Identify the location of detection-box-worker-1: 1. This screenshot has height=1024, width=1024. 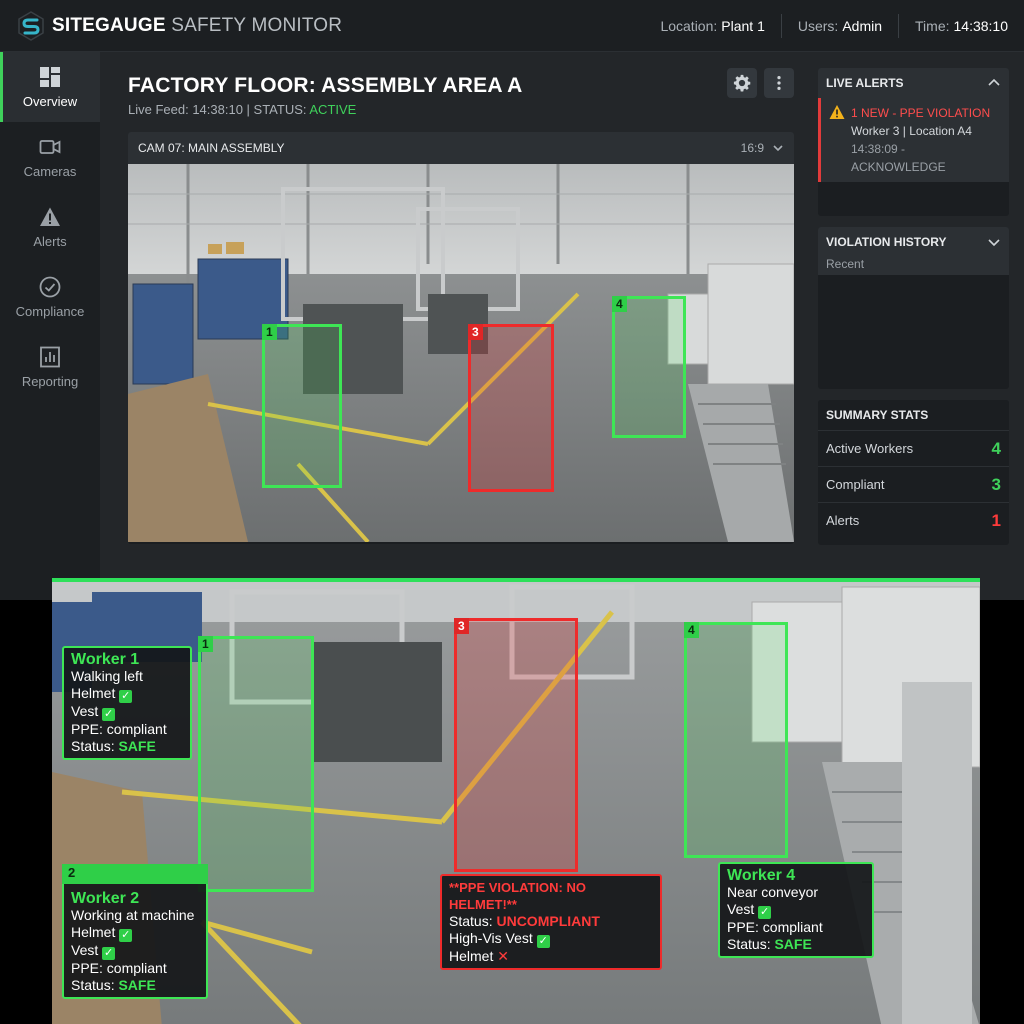
(302, 406).